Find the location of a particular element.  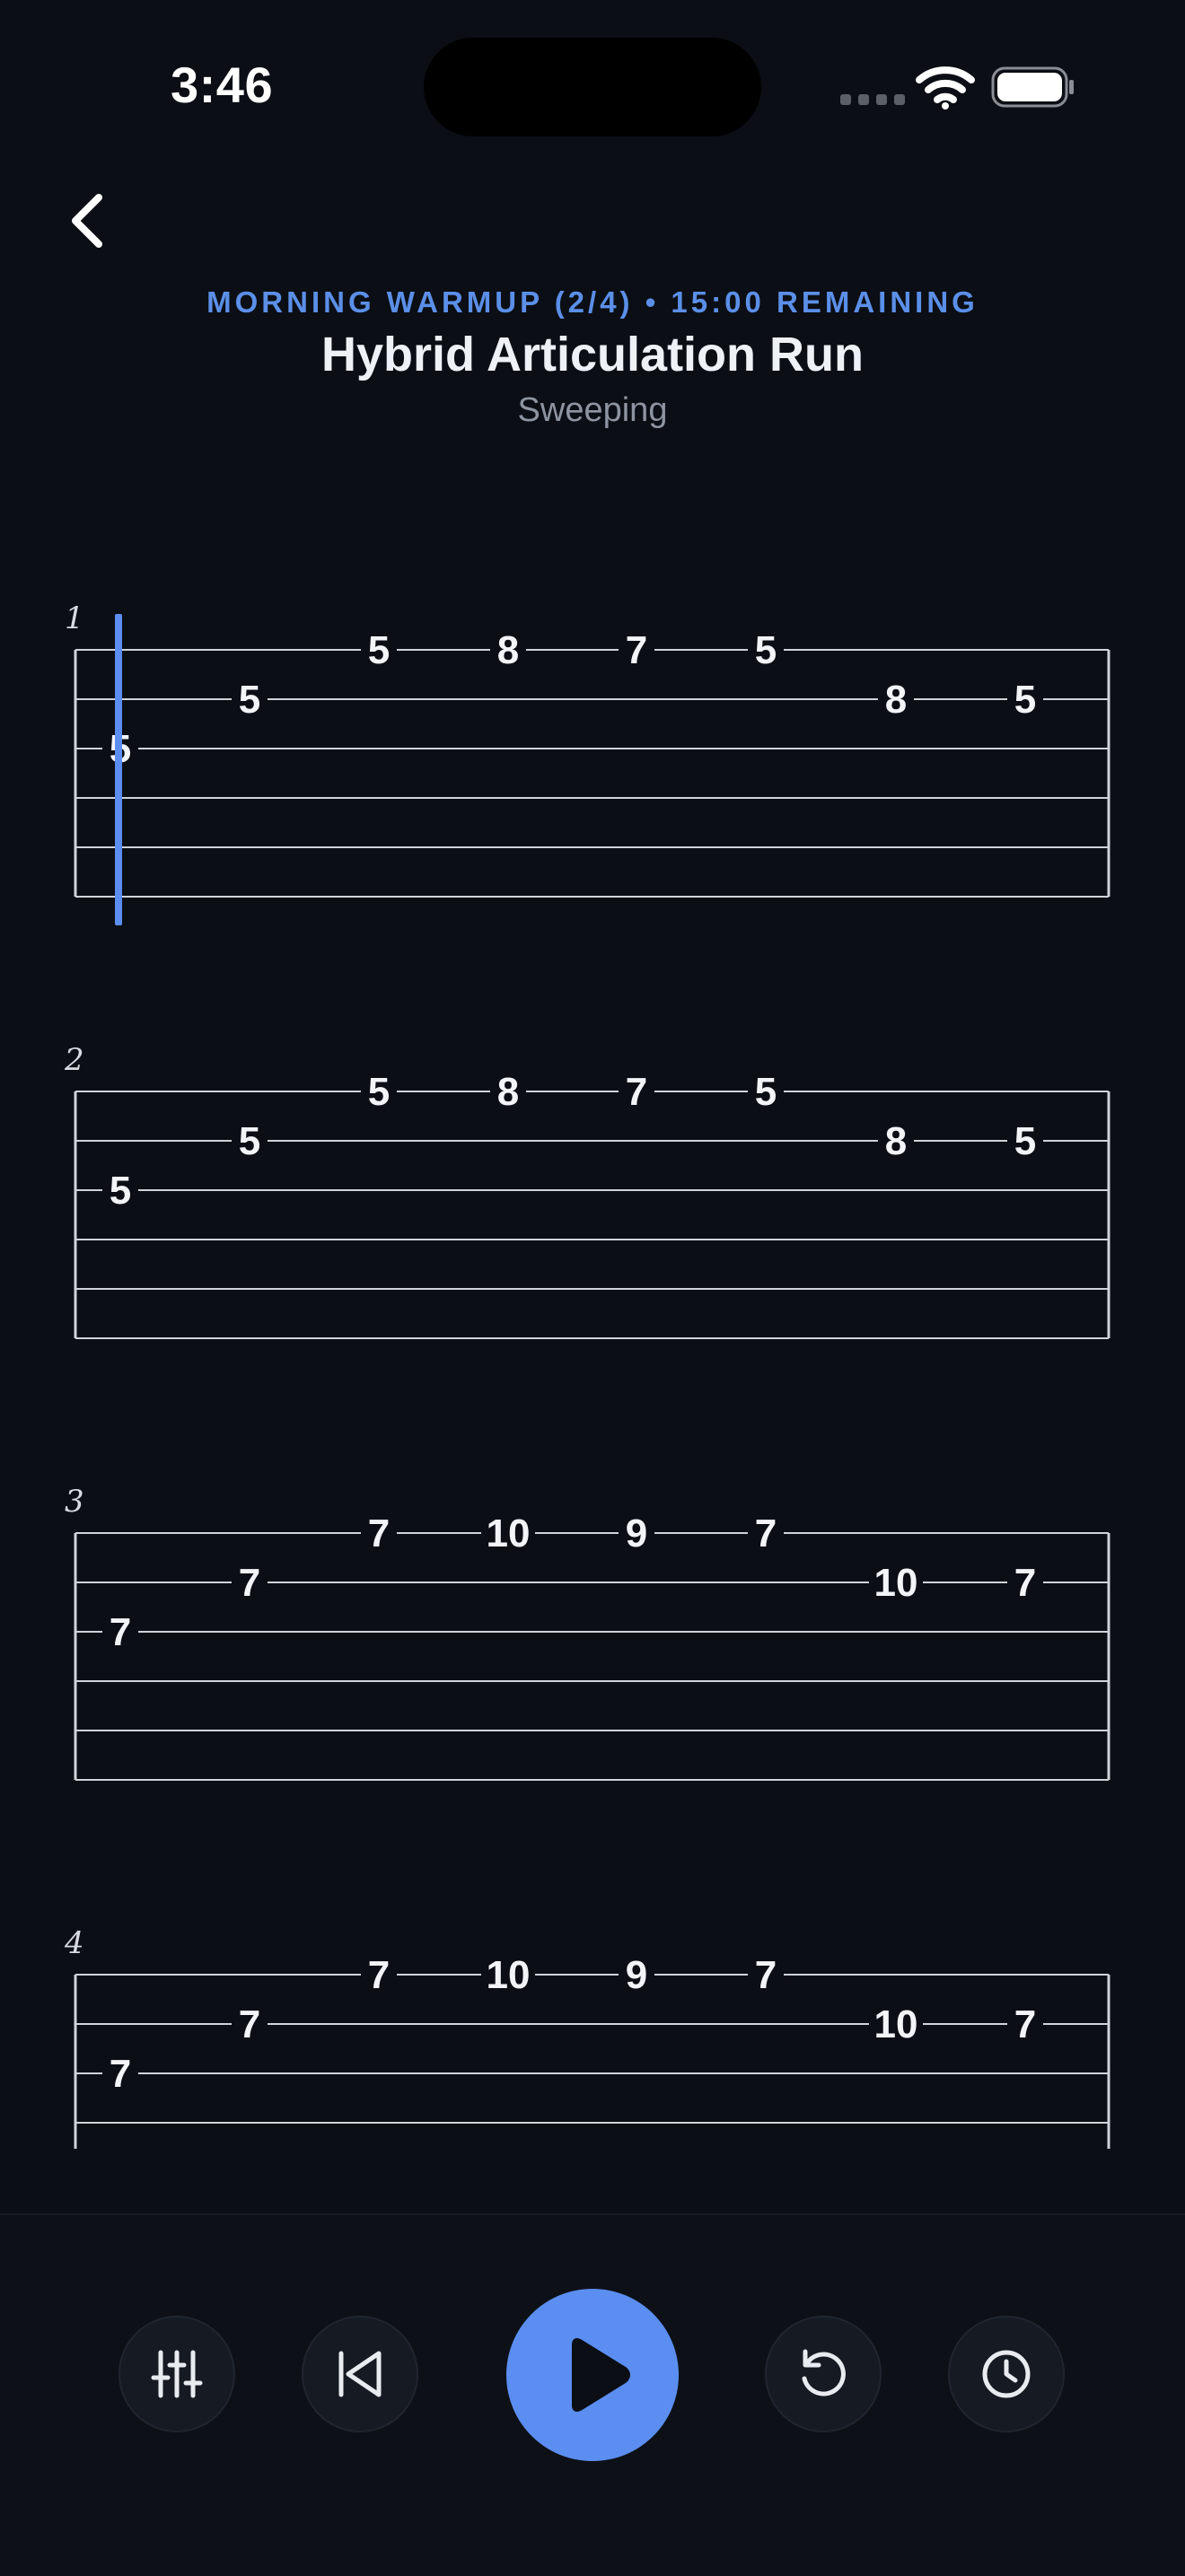

playback-controls is located at coordinates (592, 2394).